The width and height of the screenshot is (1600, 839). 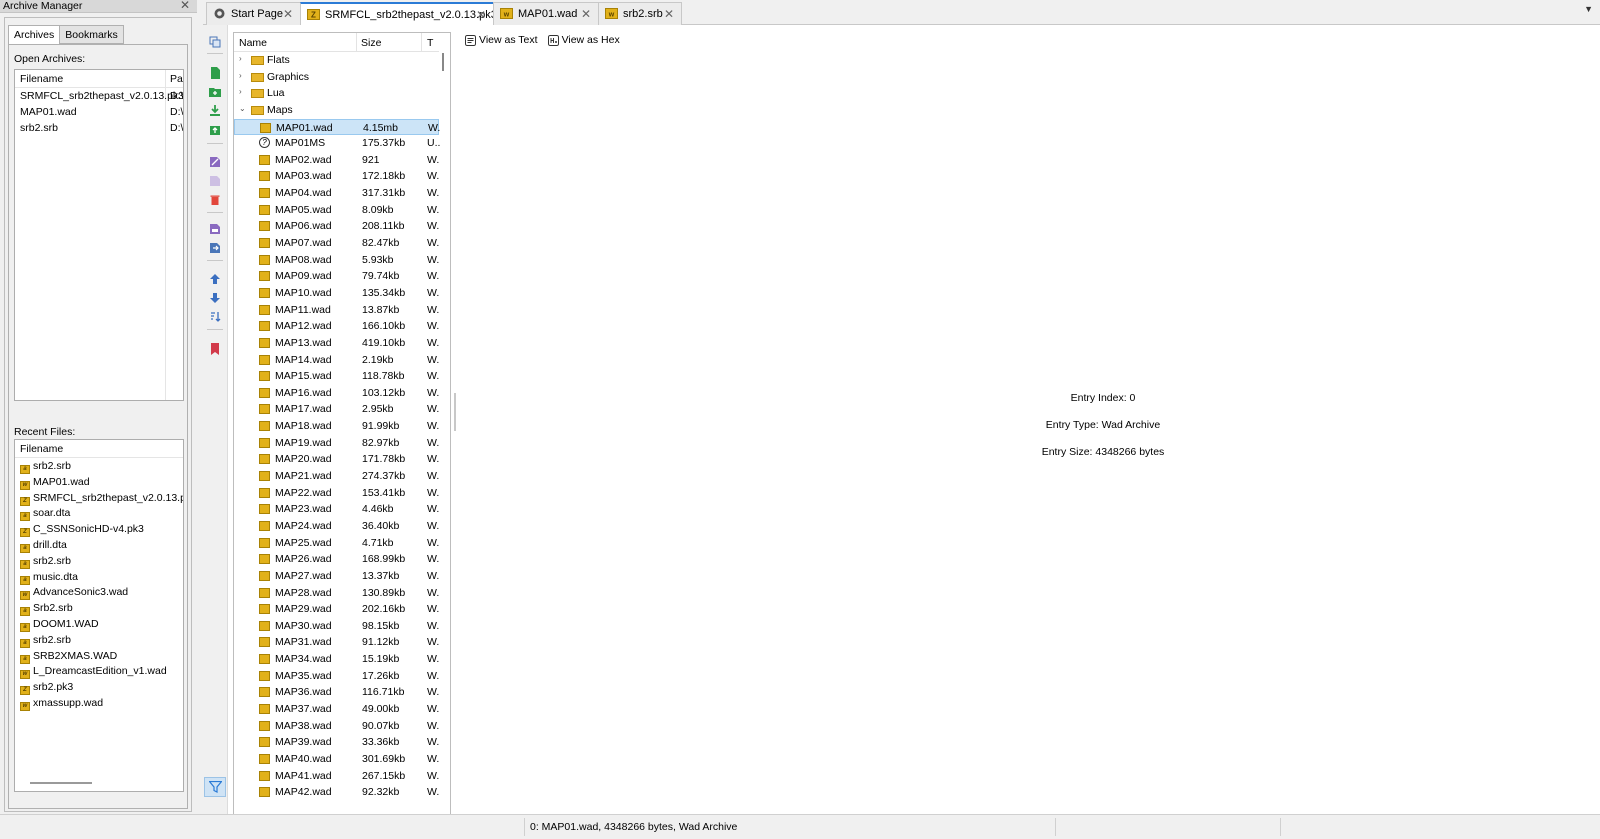 I want to click on entry-row: MAP34.wad 15.19kb W., so click(x=336, y=659).